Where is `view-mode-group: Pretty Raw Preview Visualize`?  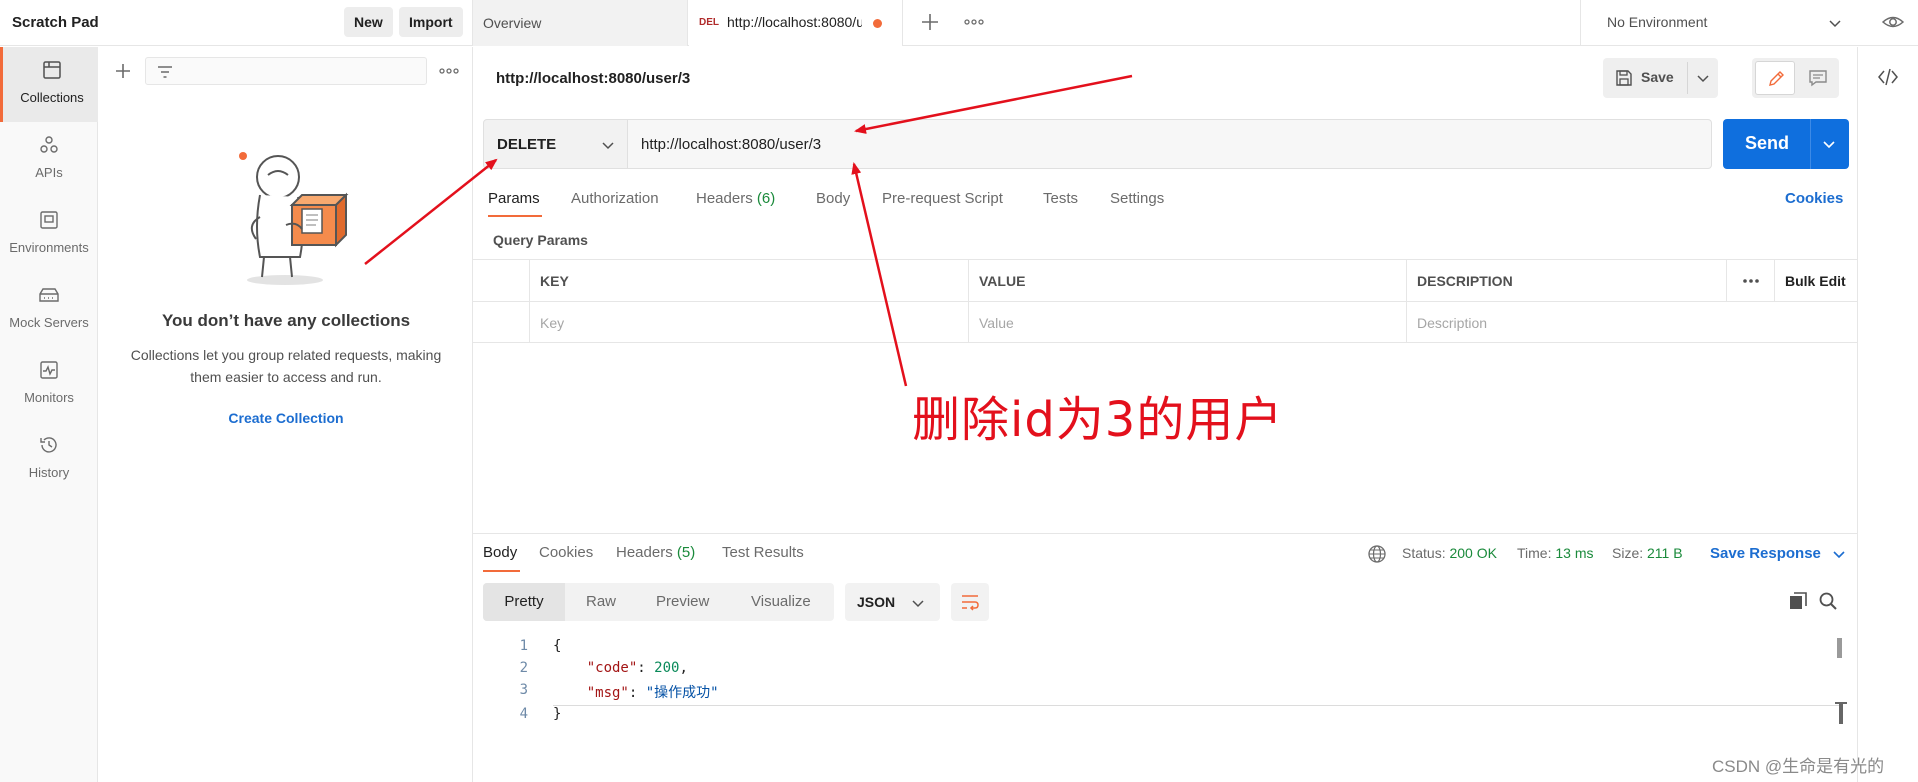
view-mode-group: Pretty Raw Preview Visualize is located at coordinates (658, 602).